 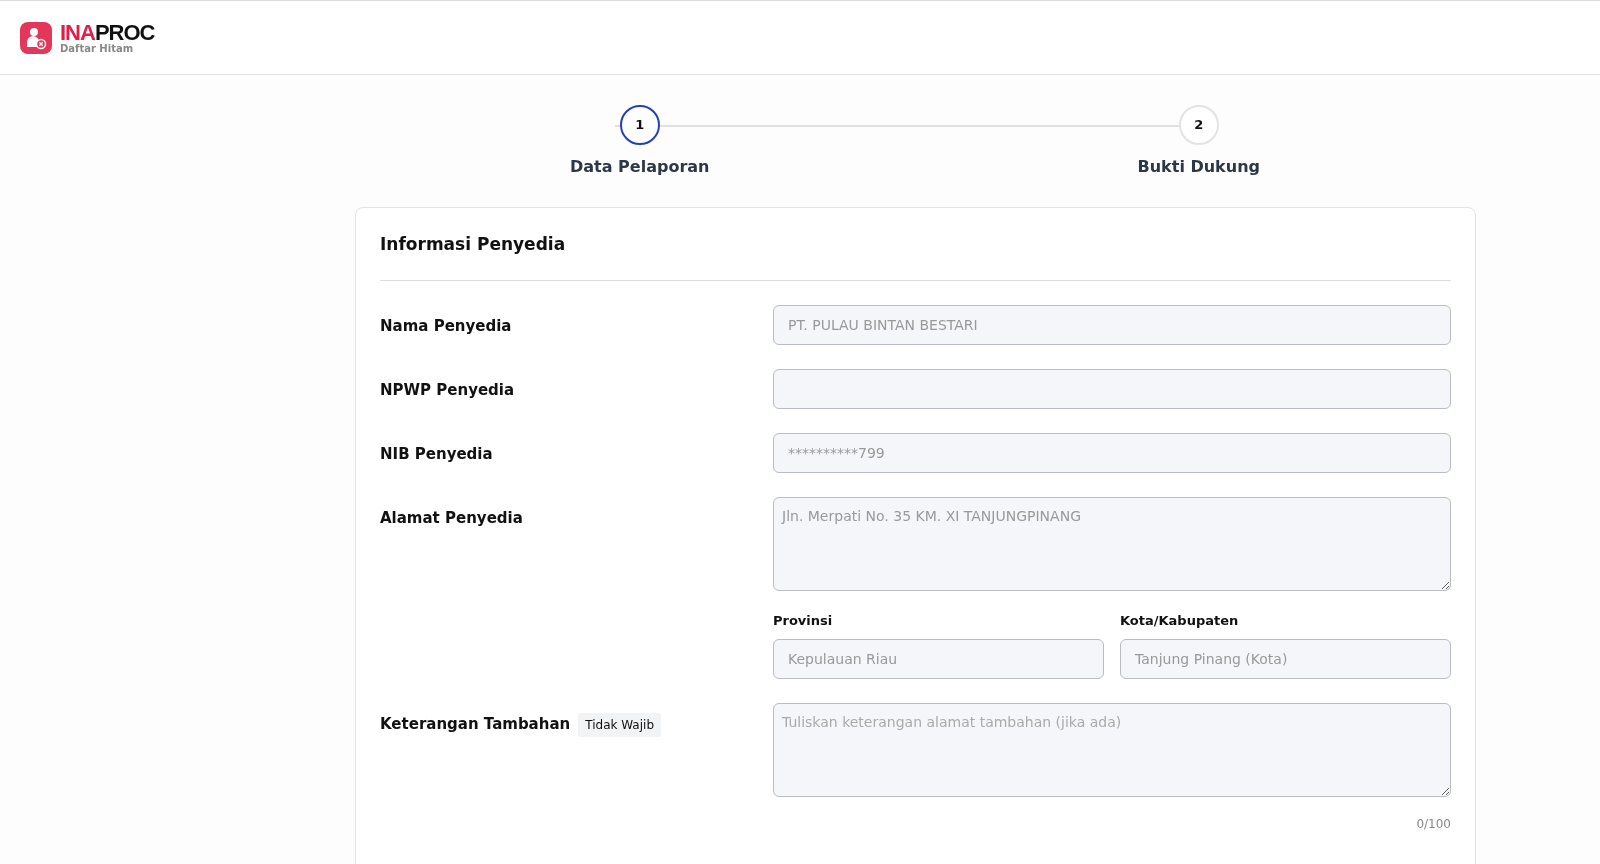 What do you see at coordinates (1112, 543) in the screenshot?
I see `text-area: Jln. Merpati No. 35 KM. XI TANJUNGPINANG` at bounding box center [1112, 543].